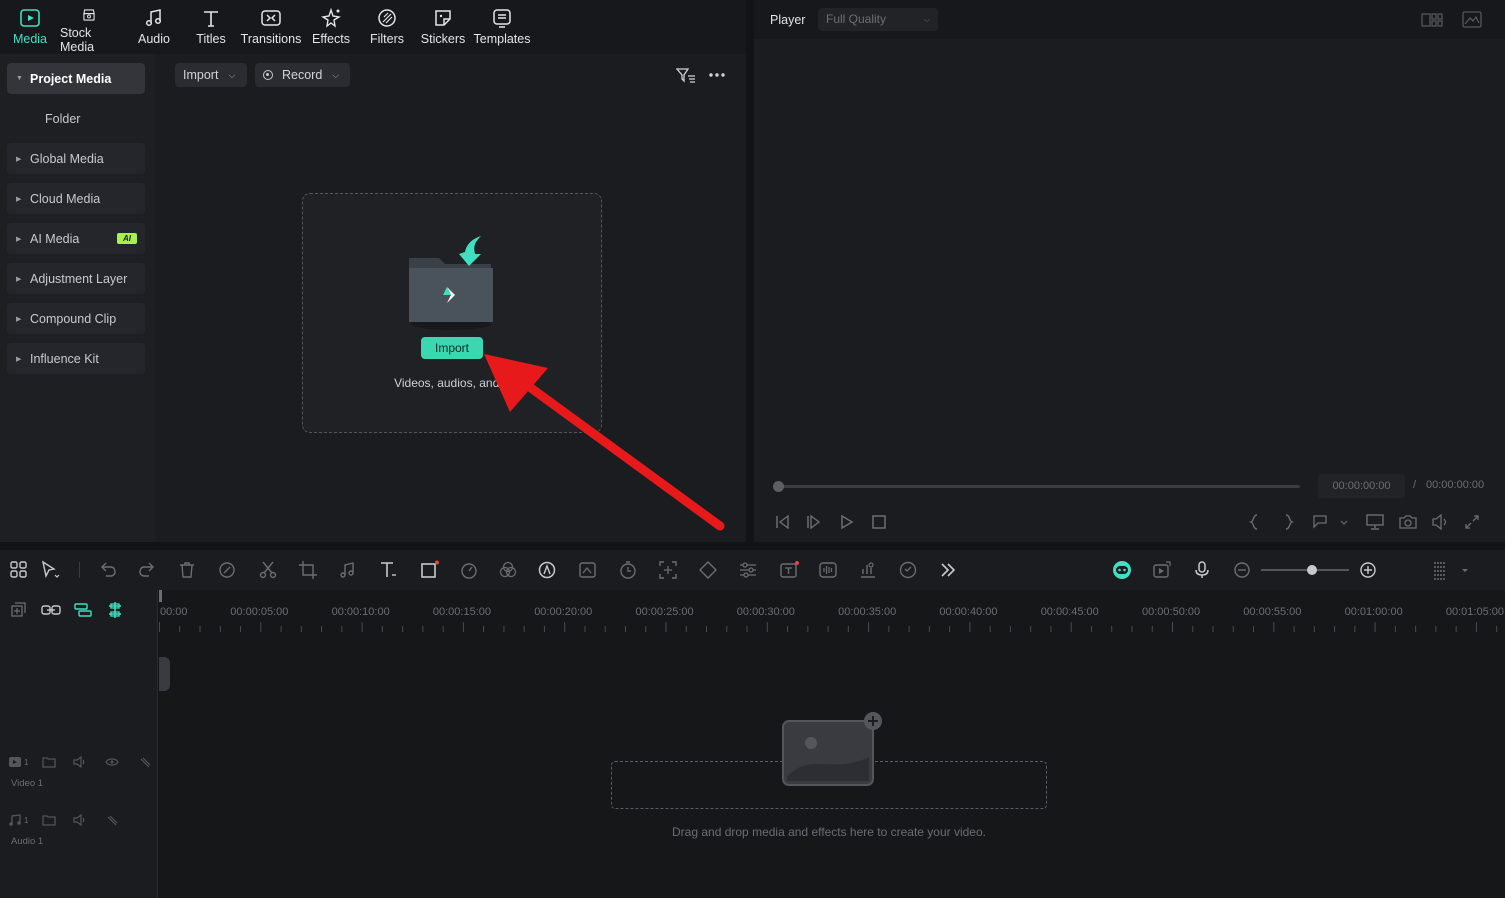 This screenshot has width=1505, height=898. I want to click on ruler-label: 00:00:20:00, so click(563, 612).